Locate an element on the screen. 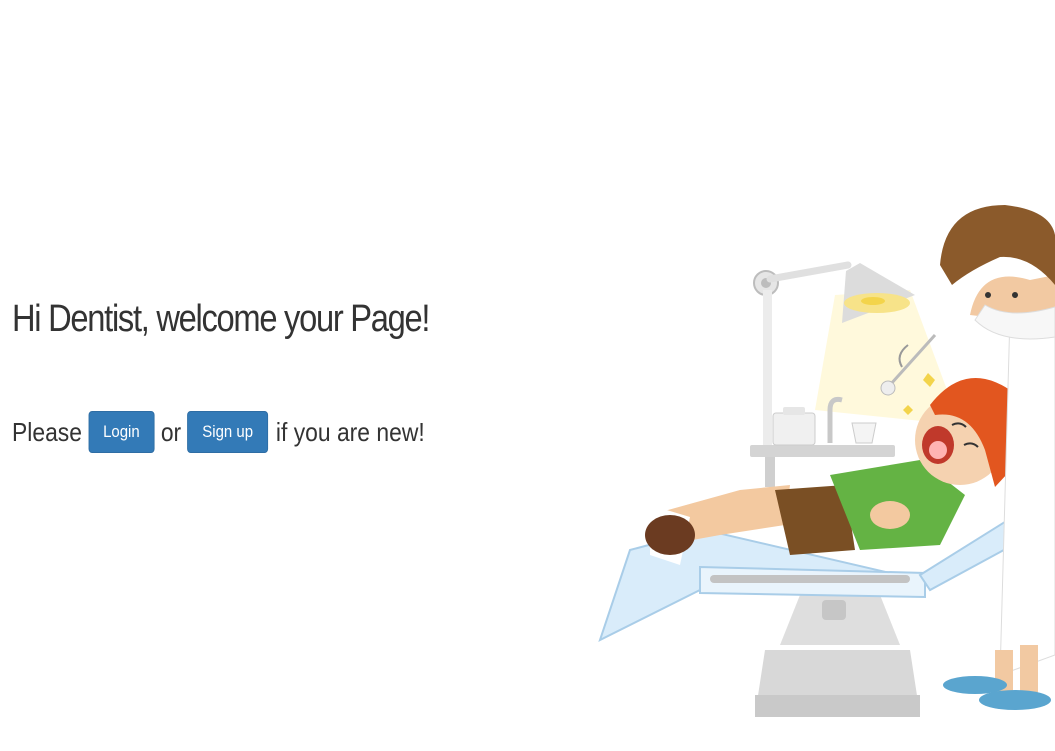  chair-base is located at coordinates (837, 656).